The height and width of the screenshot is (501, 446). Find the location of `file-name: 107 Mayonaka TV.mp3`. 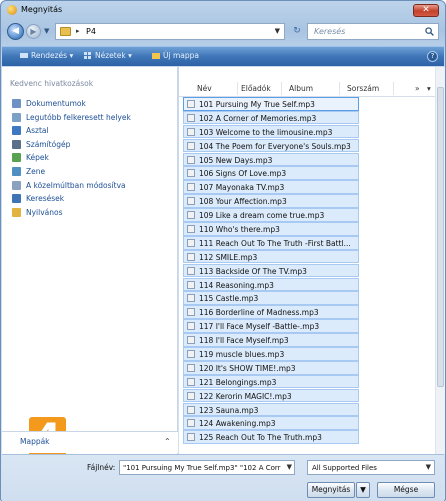

file-name: 107 Mayonaka TV.mp3 is located at coordinates (242, 188).